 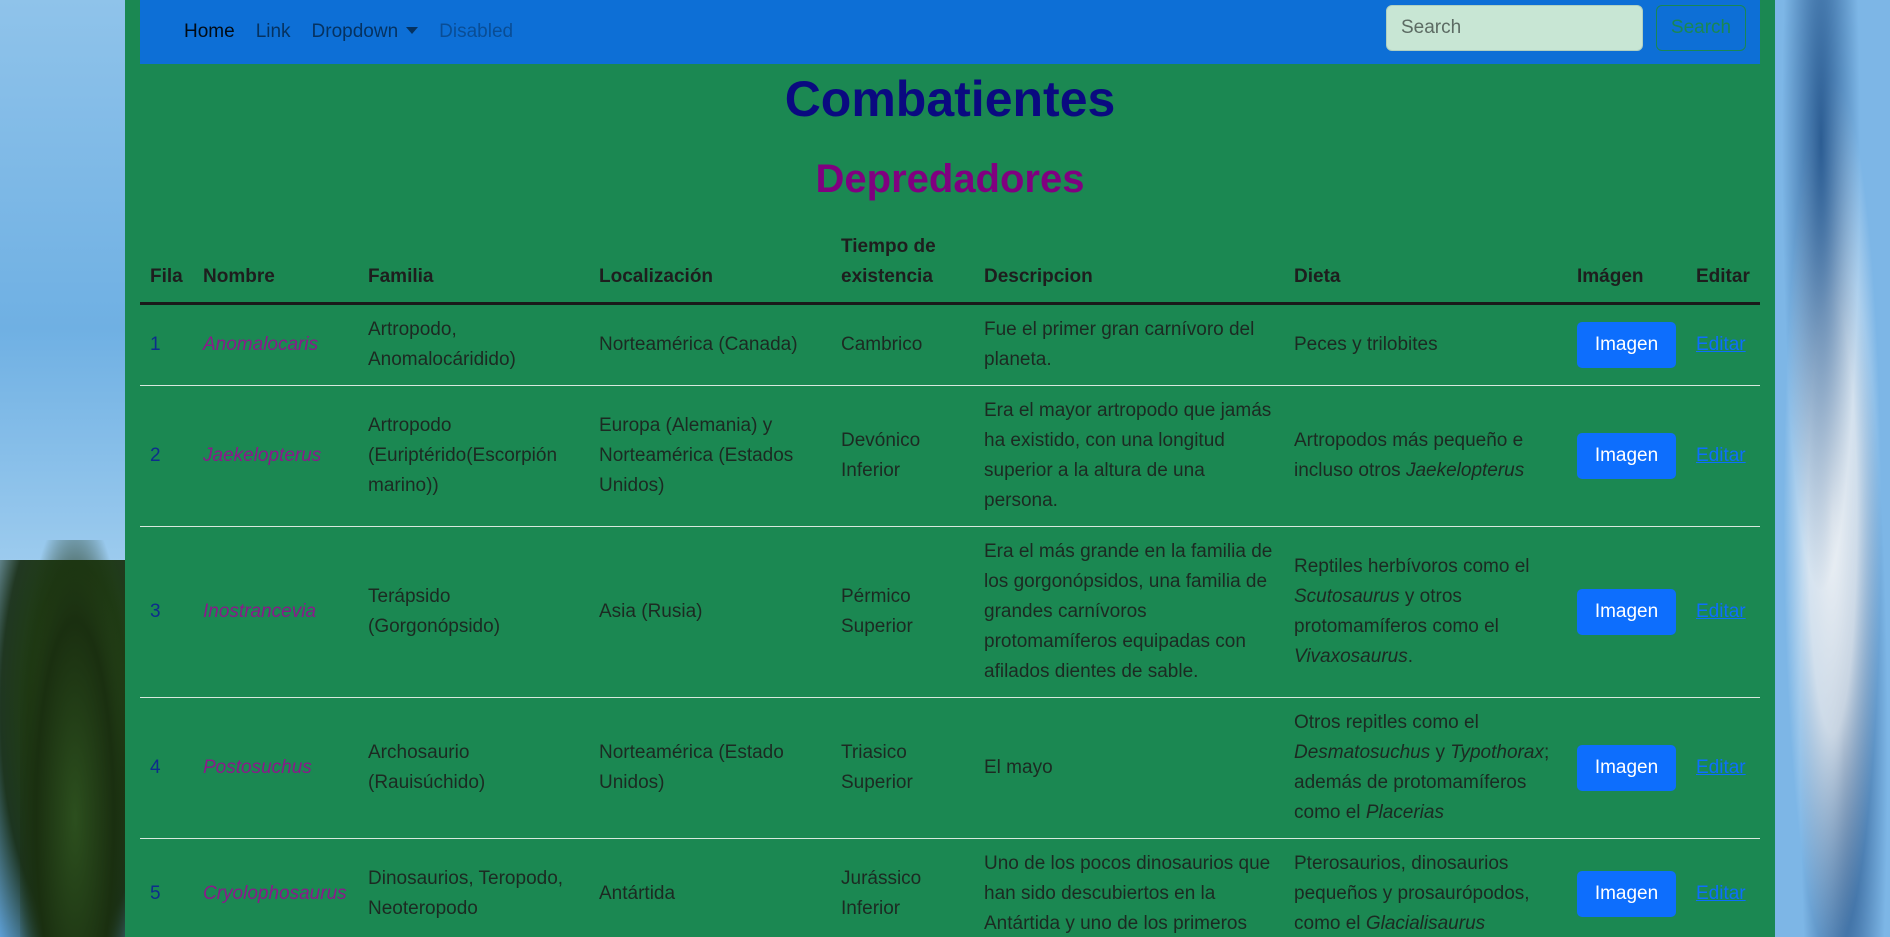 I want to click on diet-species-name: Jaekelopterus, so click(x=1465, y=470).